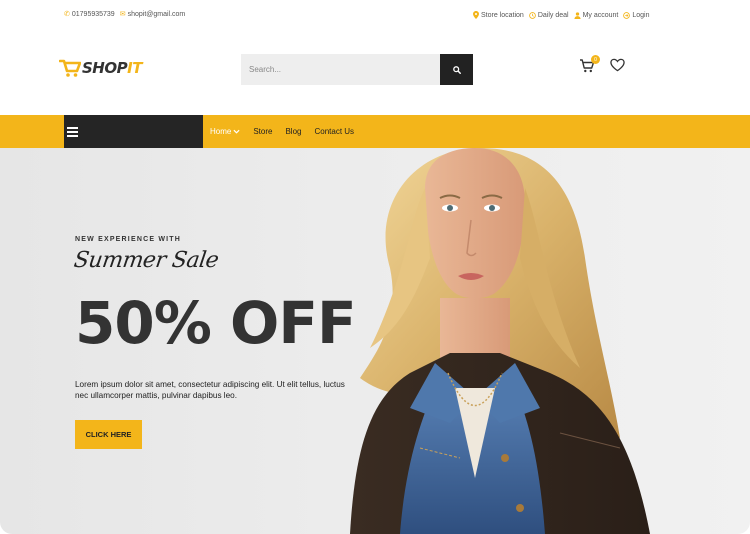 The height and width of the screenshot is (534, 750). What do you see at coordinates (334, 131) in the screenshot?
I see `nav-item-contact-us: Contact Us` at bounding box center [334, 131].